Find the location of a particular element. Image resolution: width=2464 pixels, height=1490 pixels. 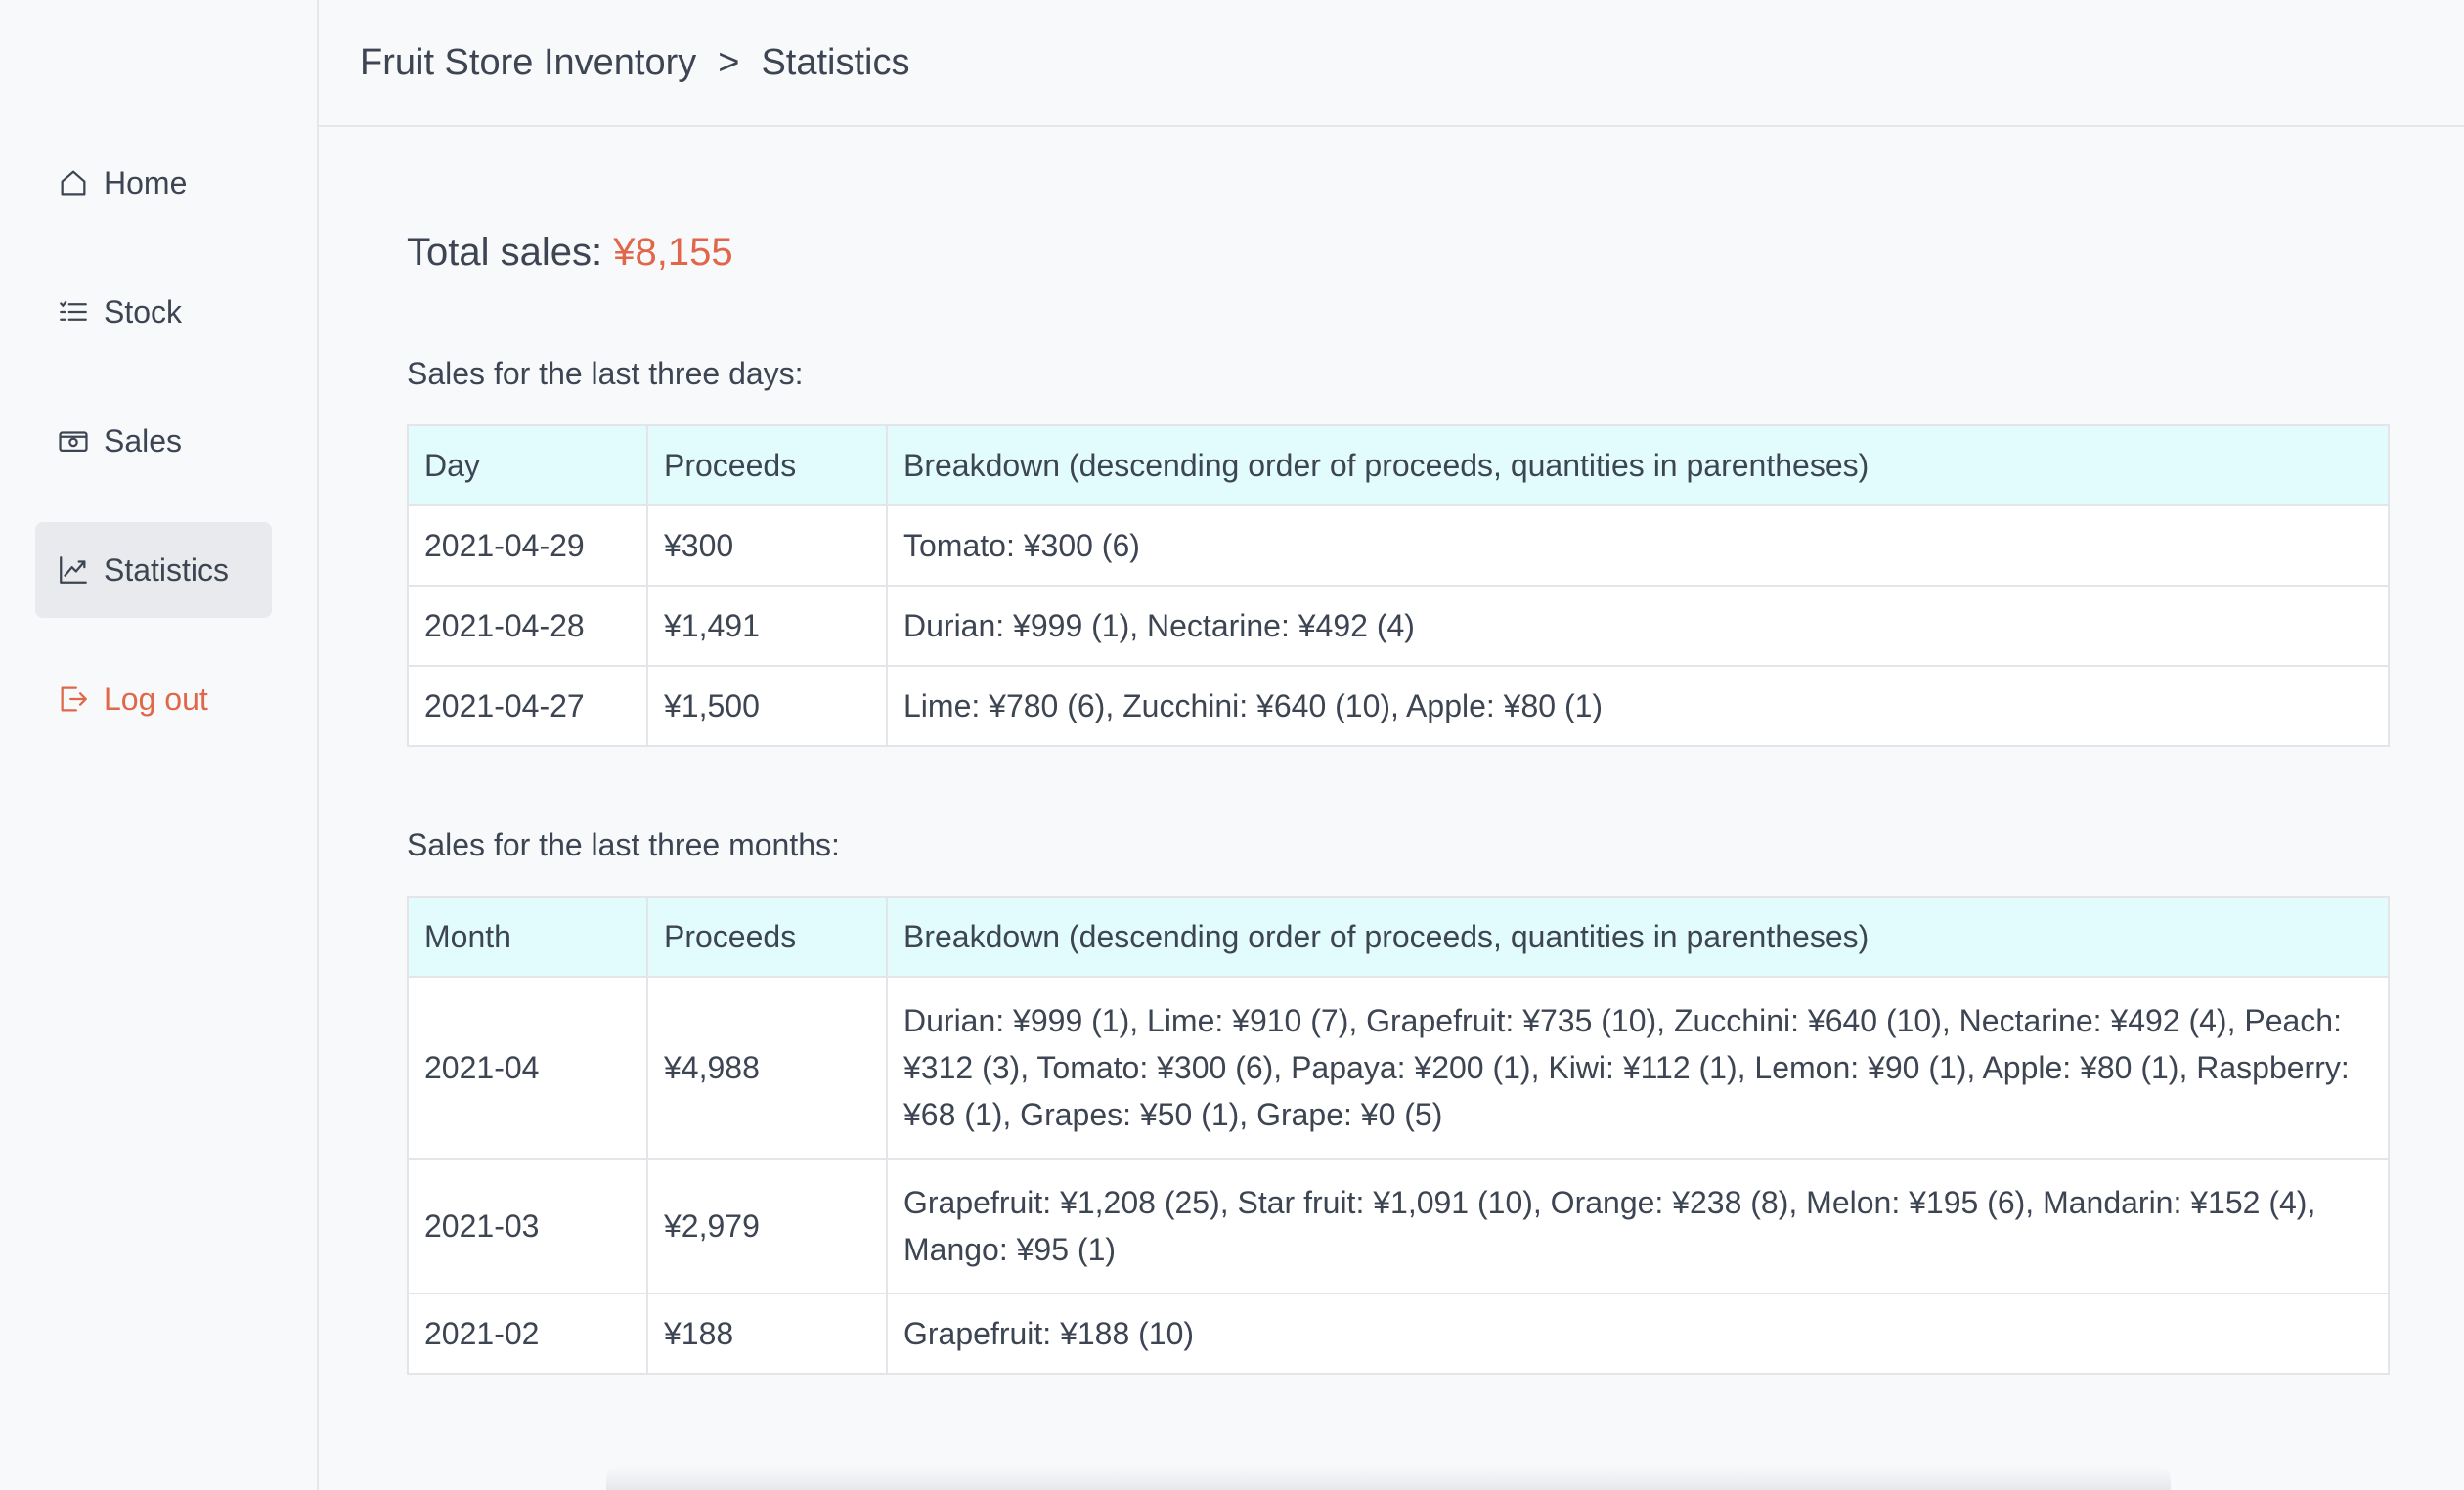

sidebar-item-home: Home is located at coordinates (153, 183).